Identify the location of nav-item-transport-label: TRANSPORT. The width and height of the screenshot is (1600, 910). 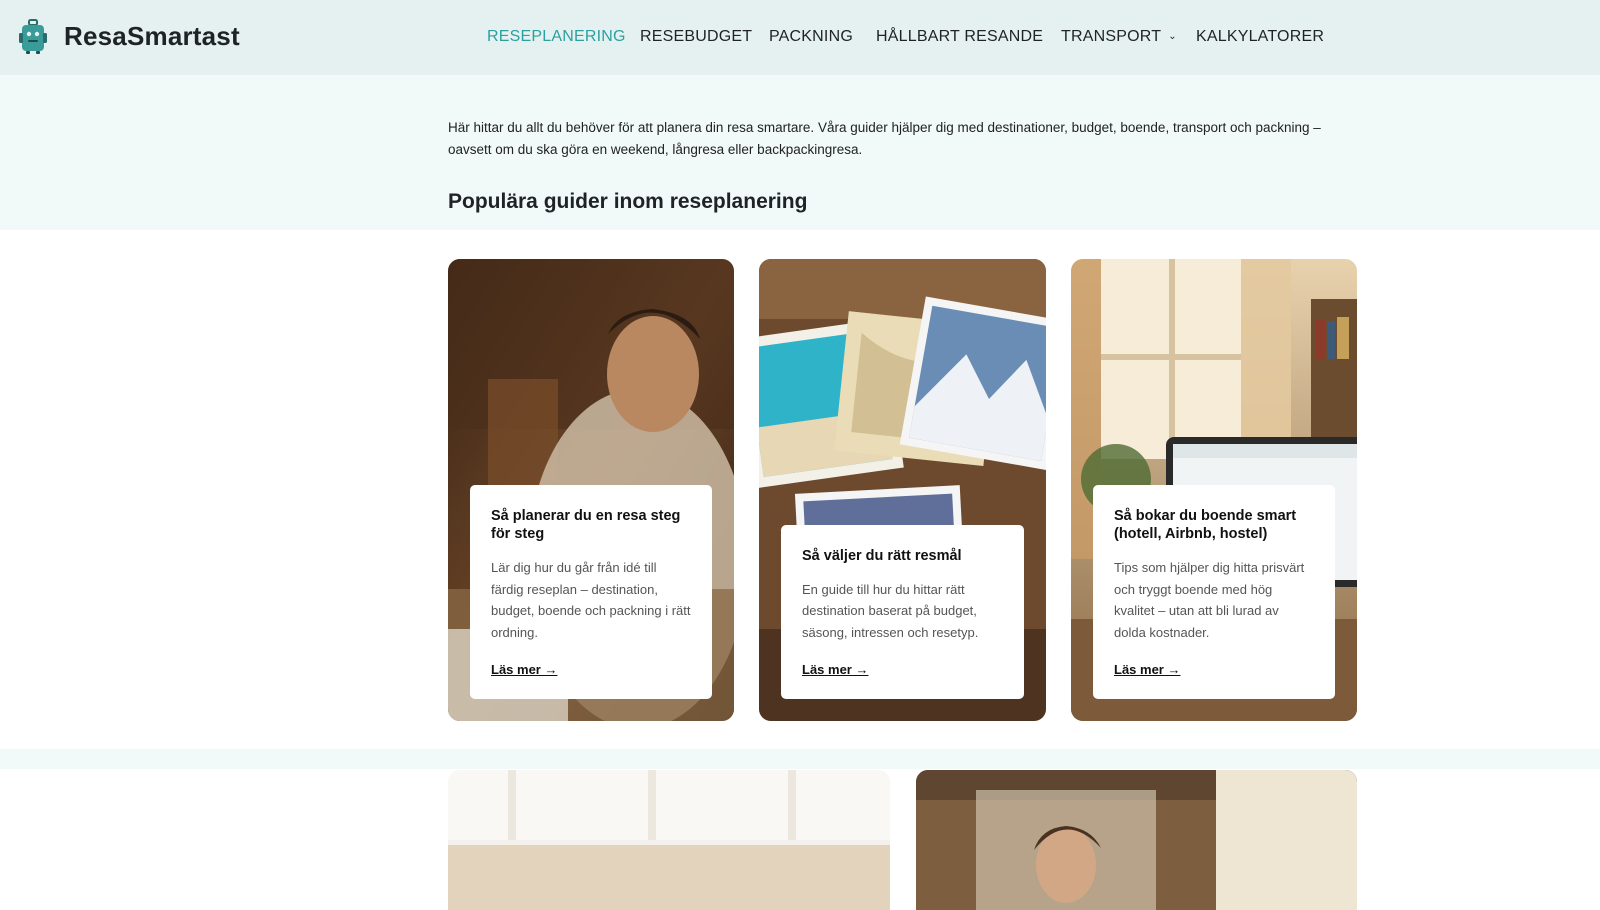
(1111, 36).